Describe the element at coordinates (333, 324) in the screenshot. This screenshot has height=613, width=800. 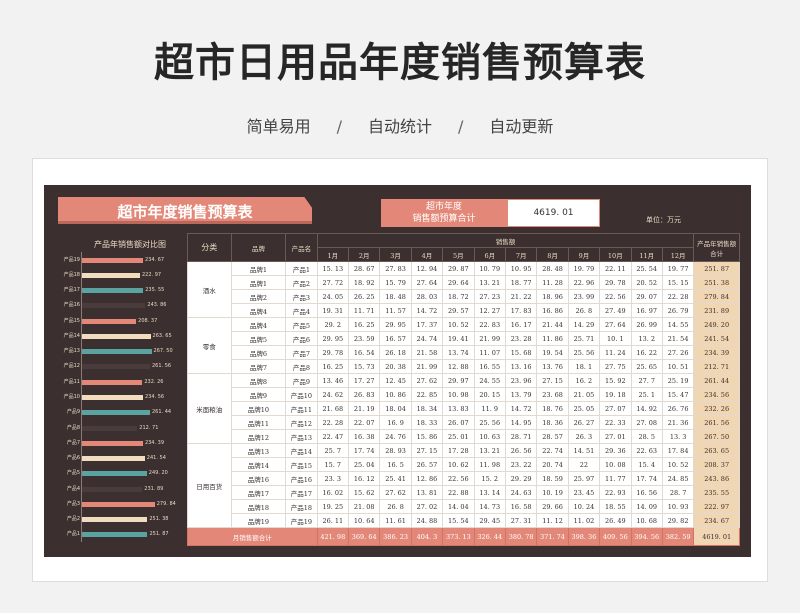
I see `sales-cell: 29. 2` at that location.